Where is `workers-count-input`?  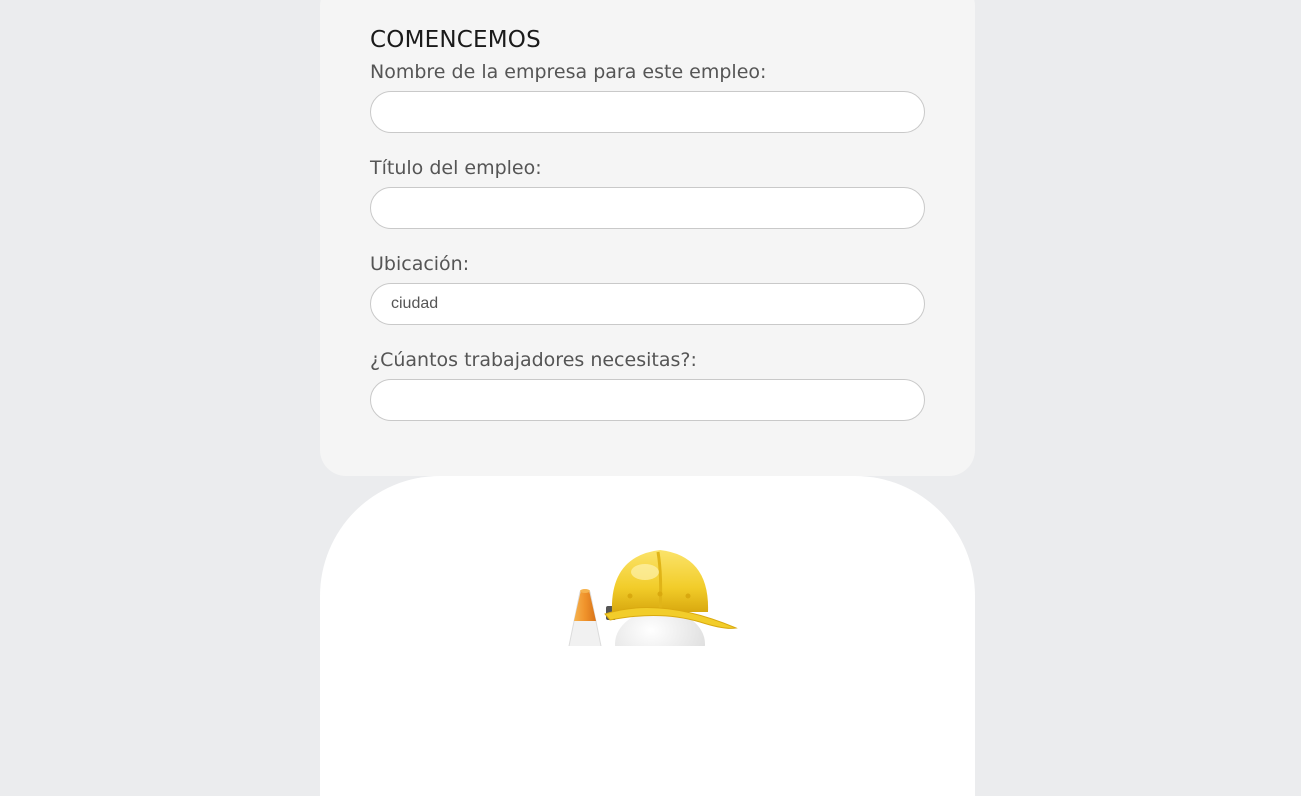
workers-count-input is located at coordinates (647, 400).